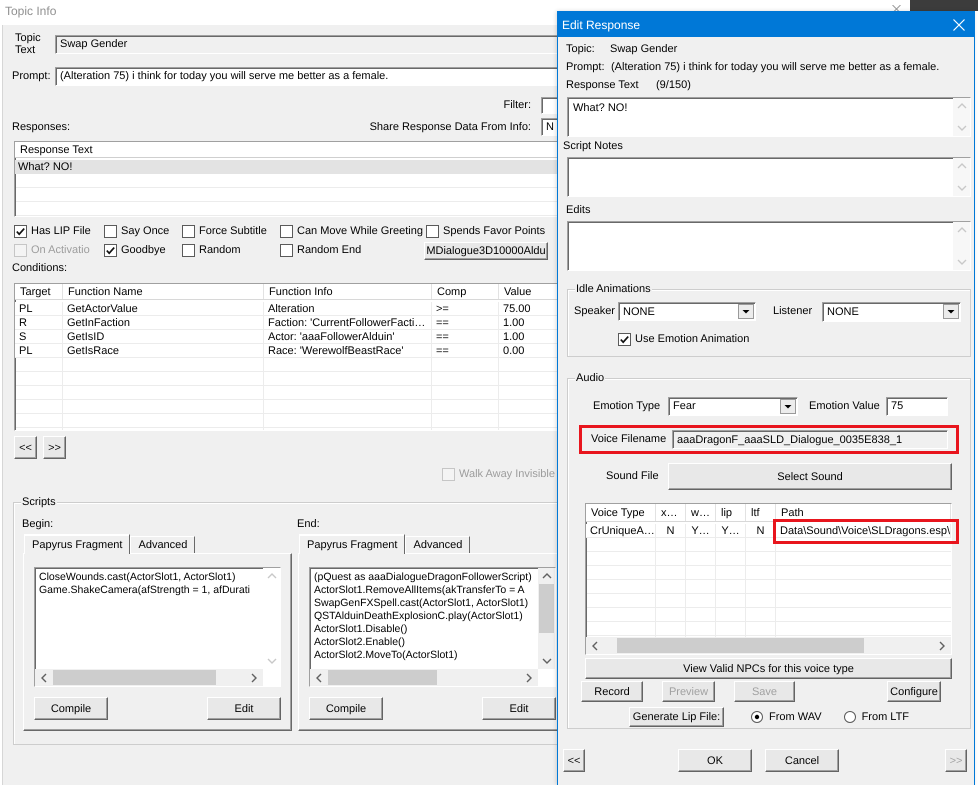 The height and width of the screenshot is (785, 978). I want to click on group-title: Scripts, so click(39, 502).